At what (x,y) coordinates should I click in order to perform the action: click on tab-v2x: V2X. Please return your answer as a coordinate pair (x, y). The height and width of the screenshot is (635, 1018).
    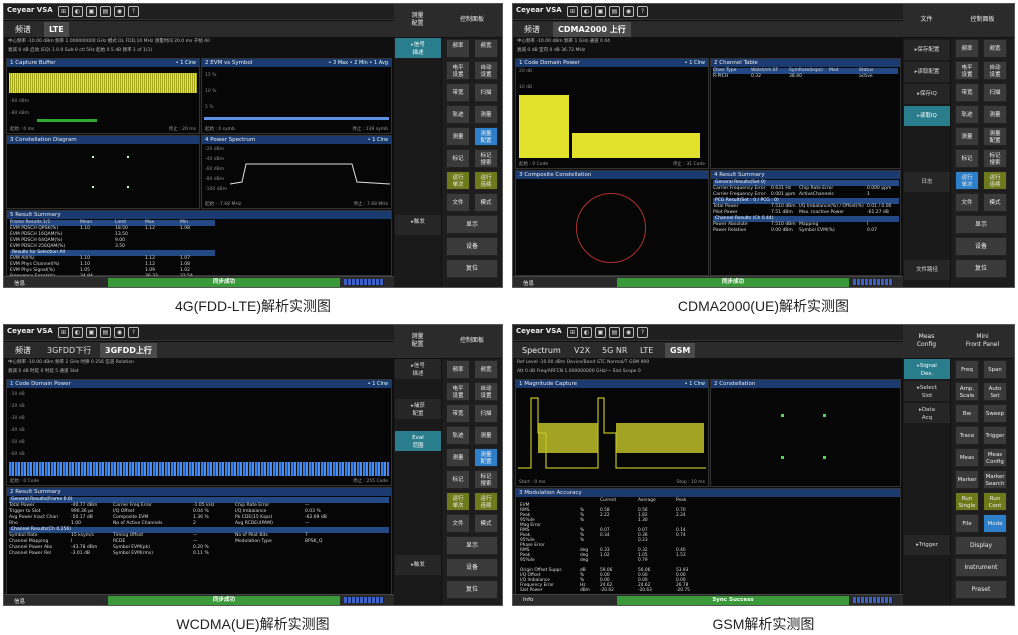
    Looking at the image, I should click on (582, 350).